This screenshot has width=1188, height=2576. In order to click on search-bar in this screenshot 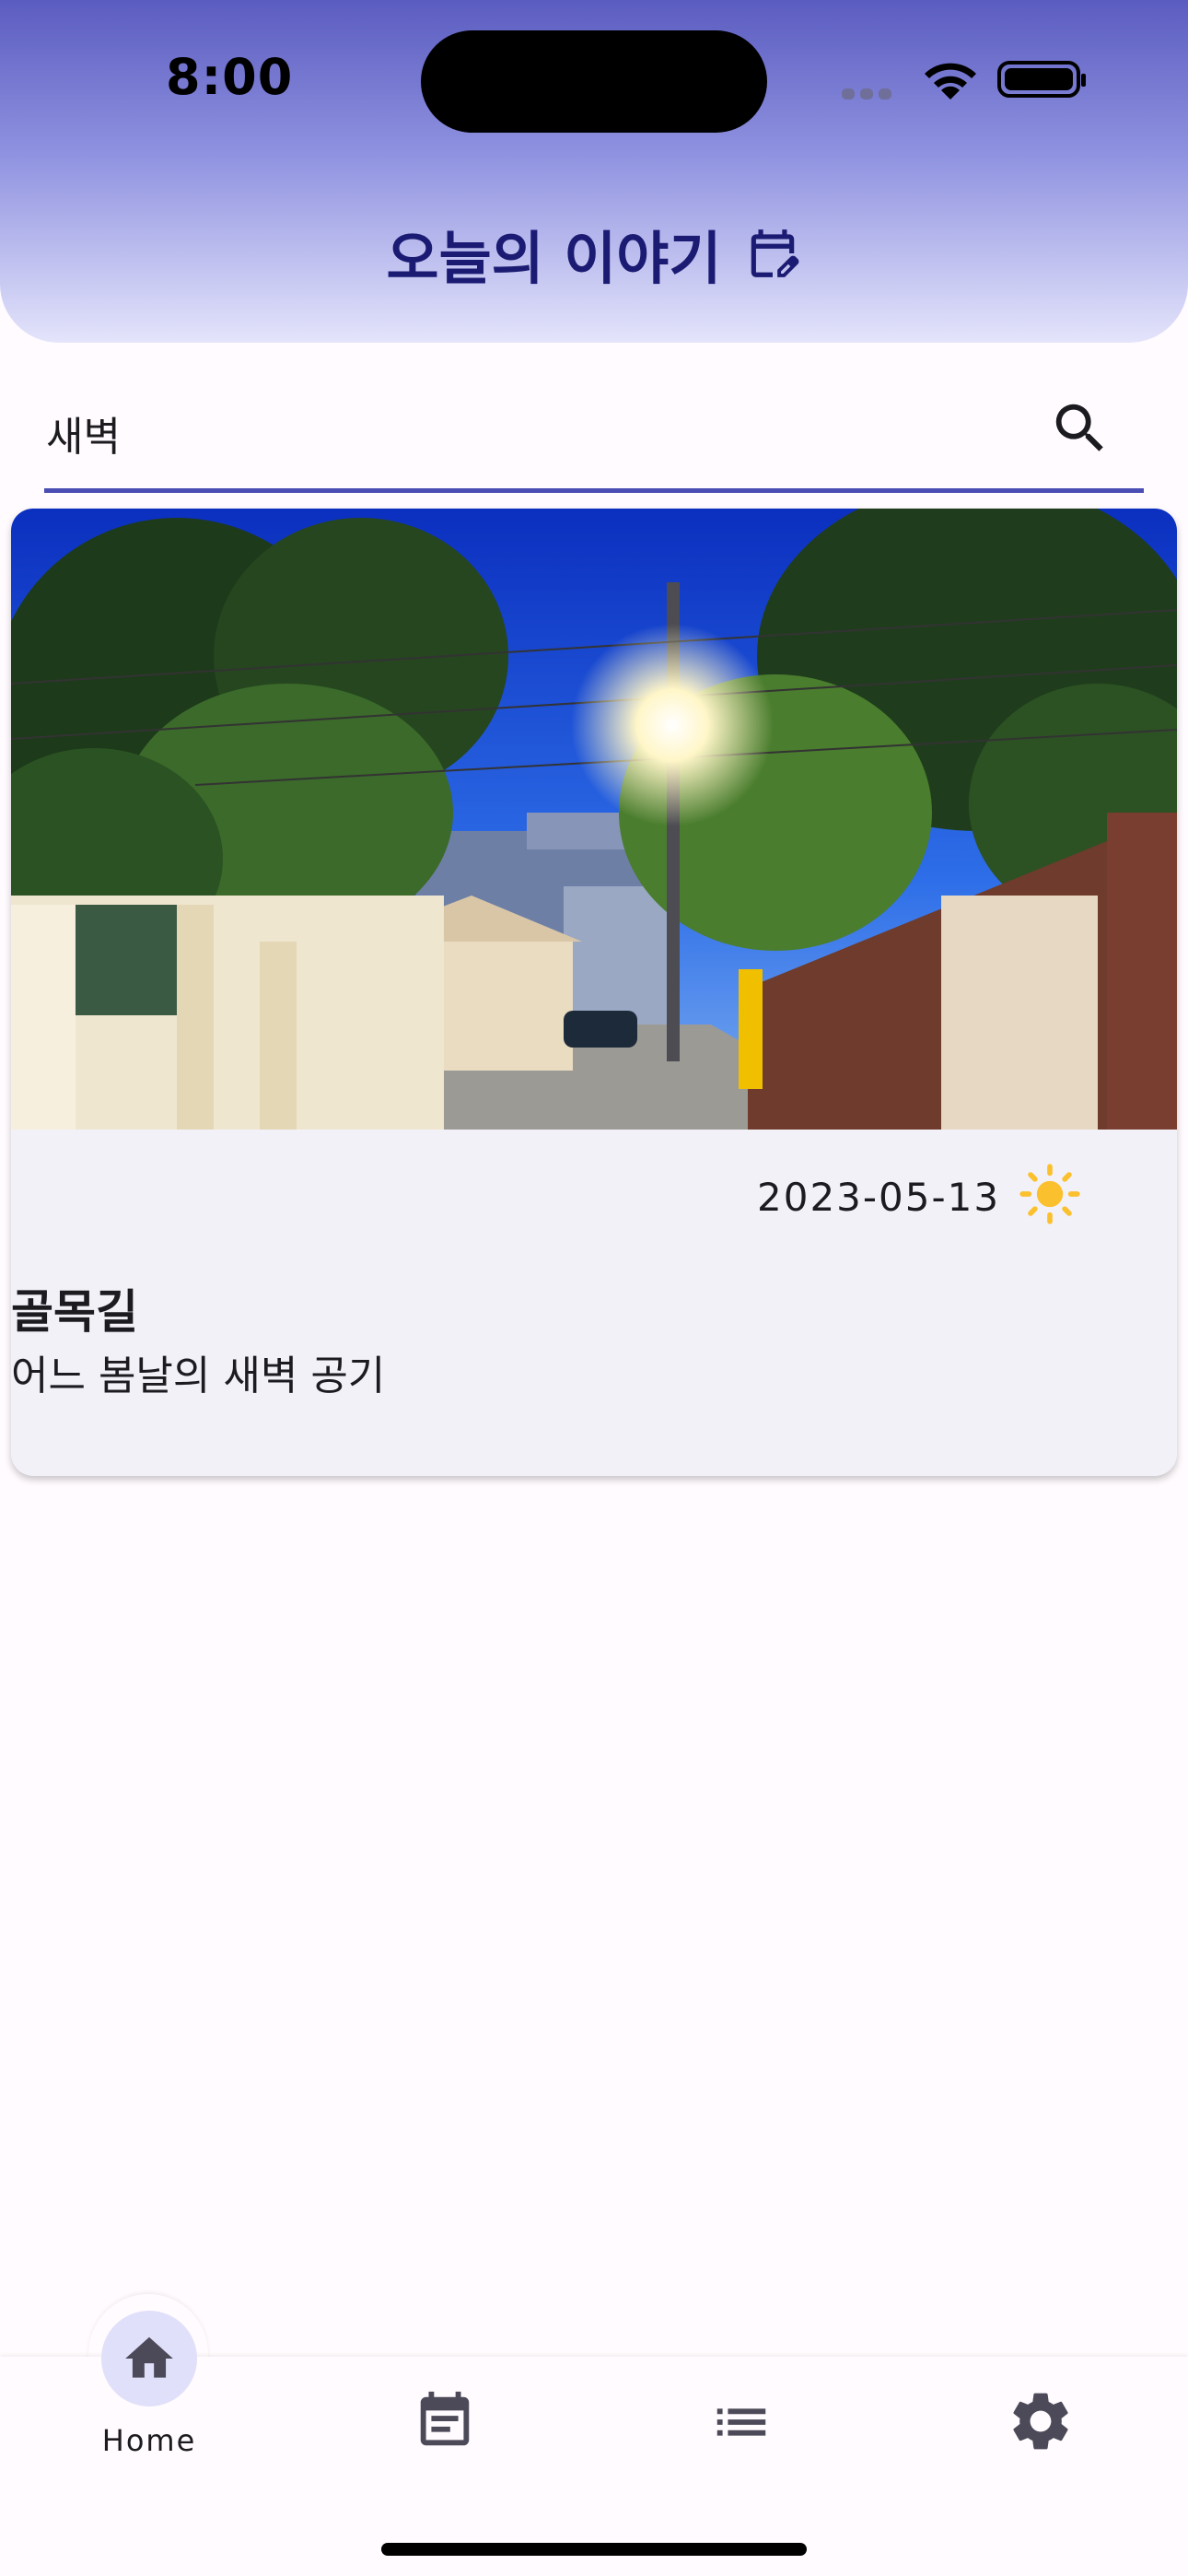, I will do `click(594, 435)`.